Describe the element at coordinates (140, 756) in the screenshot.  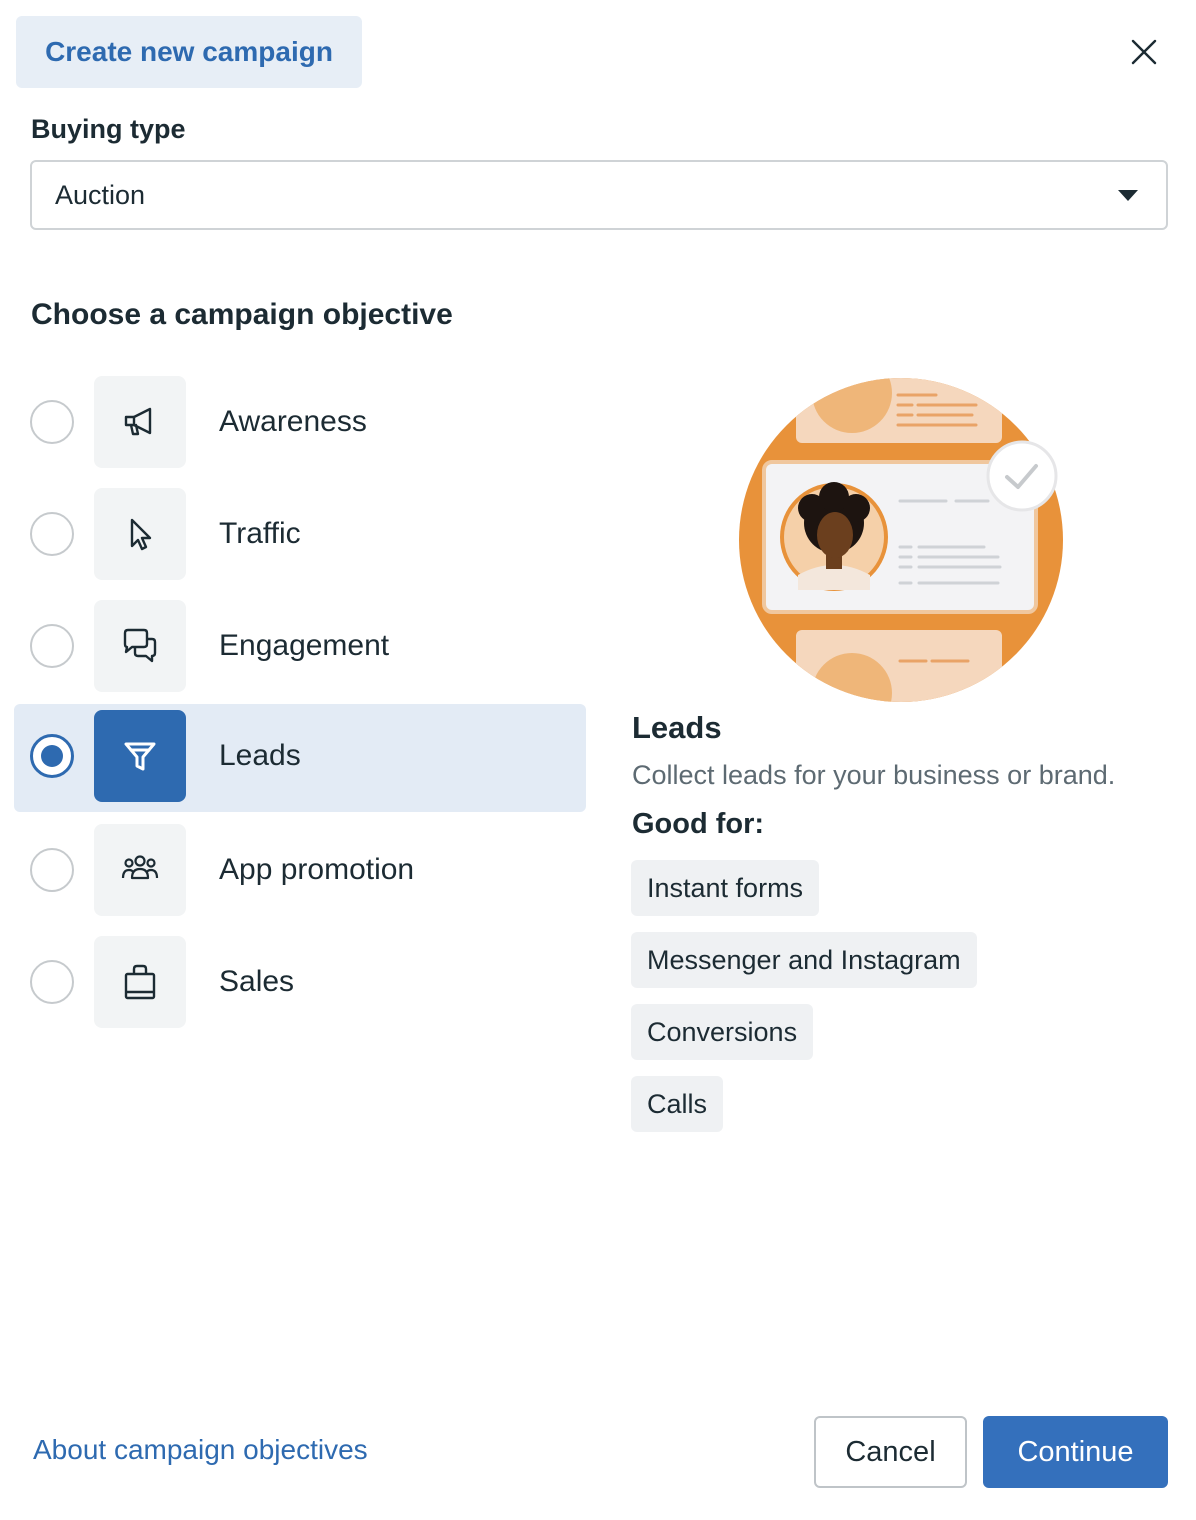
I see `funnel-icon` at that location.